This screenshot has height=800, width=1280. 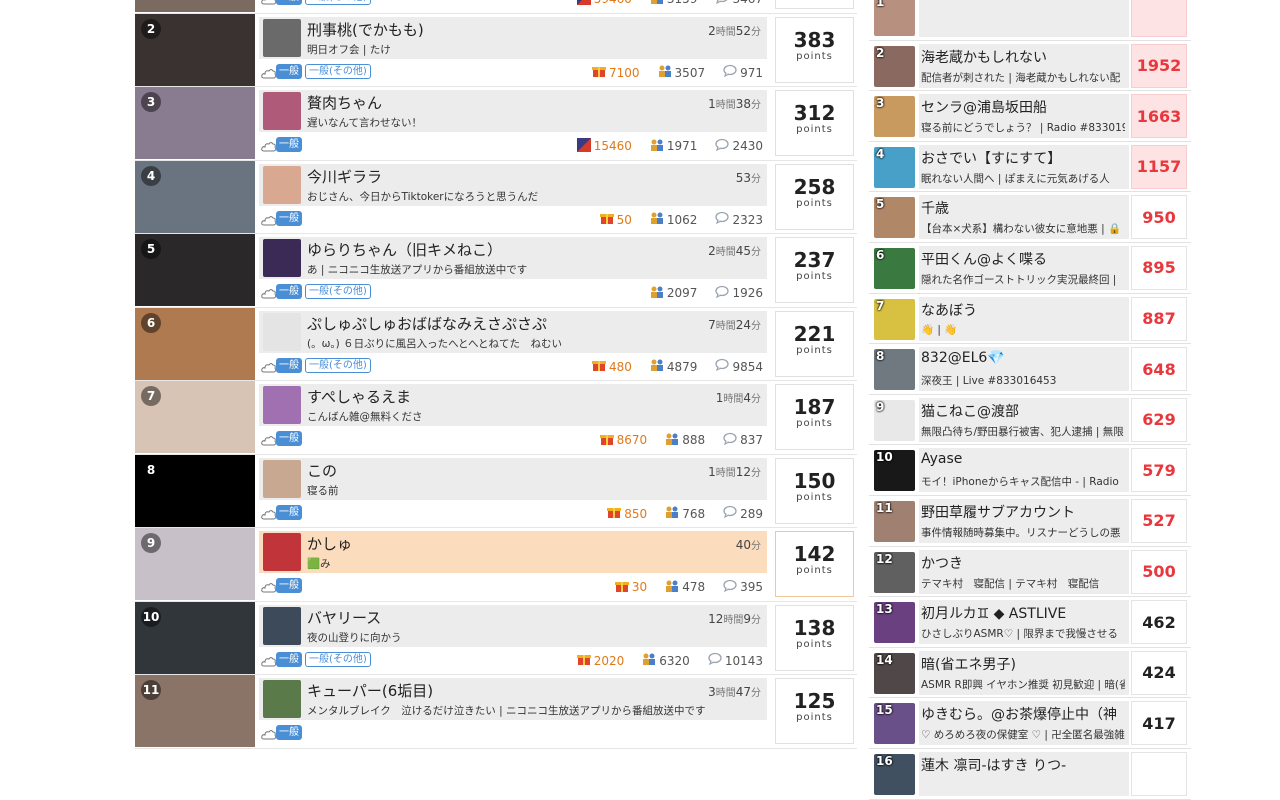 I want to click on stream-card: すぺしゃるえま こんばん雑@無料くださ 1時間4分 一般 8670 888 837, so click(x=513, y=417).